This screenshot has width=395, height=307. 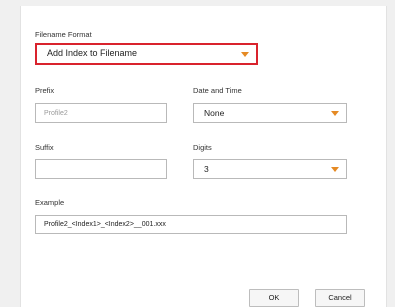 What do you see at coordinates (340, 298) in the screenshot?
I see `cancel-button: Cancel` at bounding box center [340, 298].